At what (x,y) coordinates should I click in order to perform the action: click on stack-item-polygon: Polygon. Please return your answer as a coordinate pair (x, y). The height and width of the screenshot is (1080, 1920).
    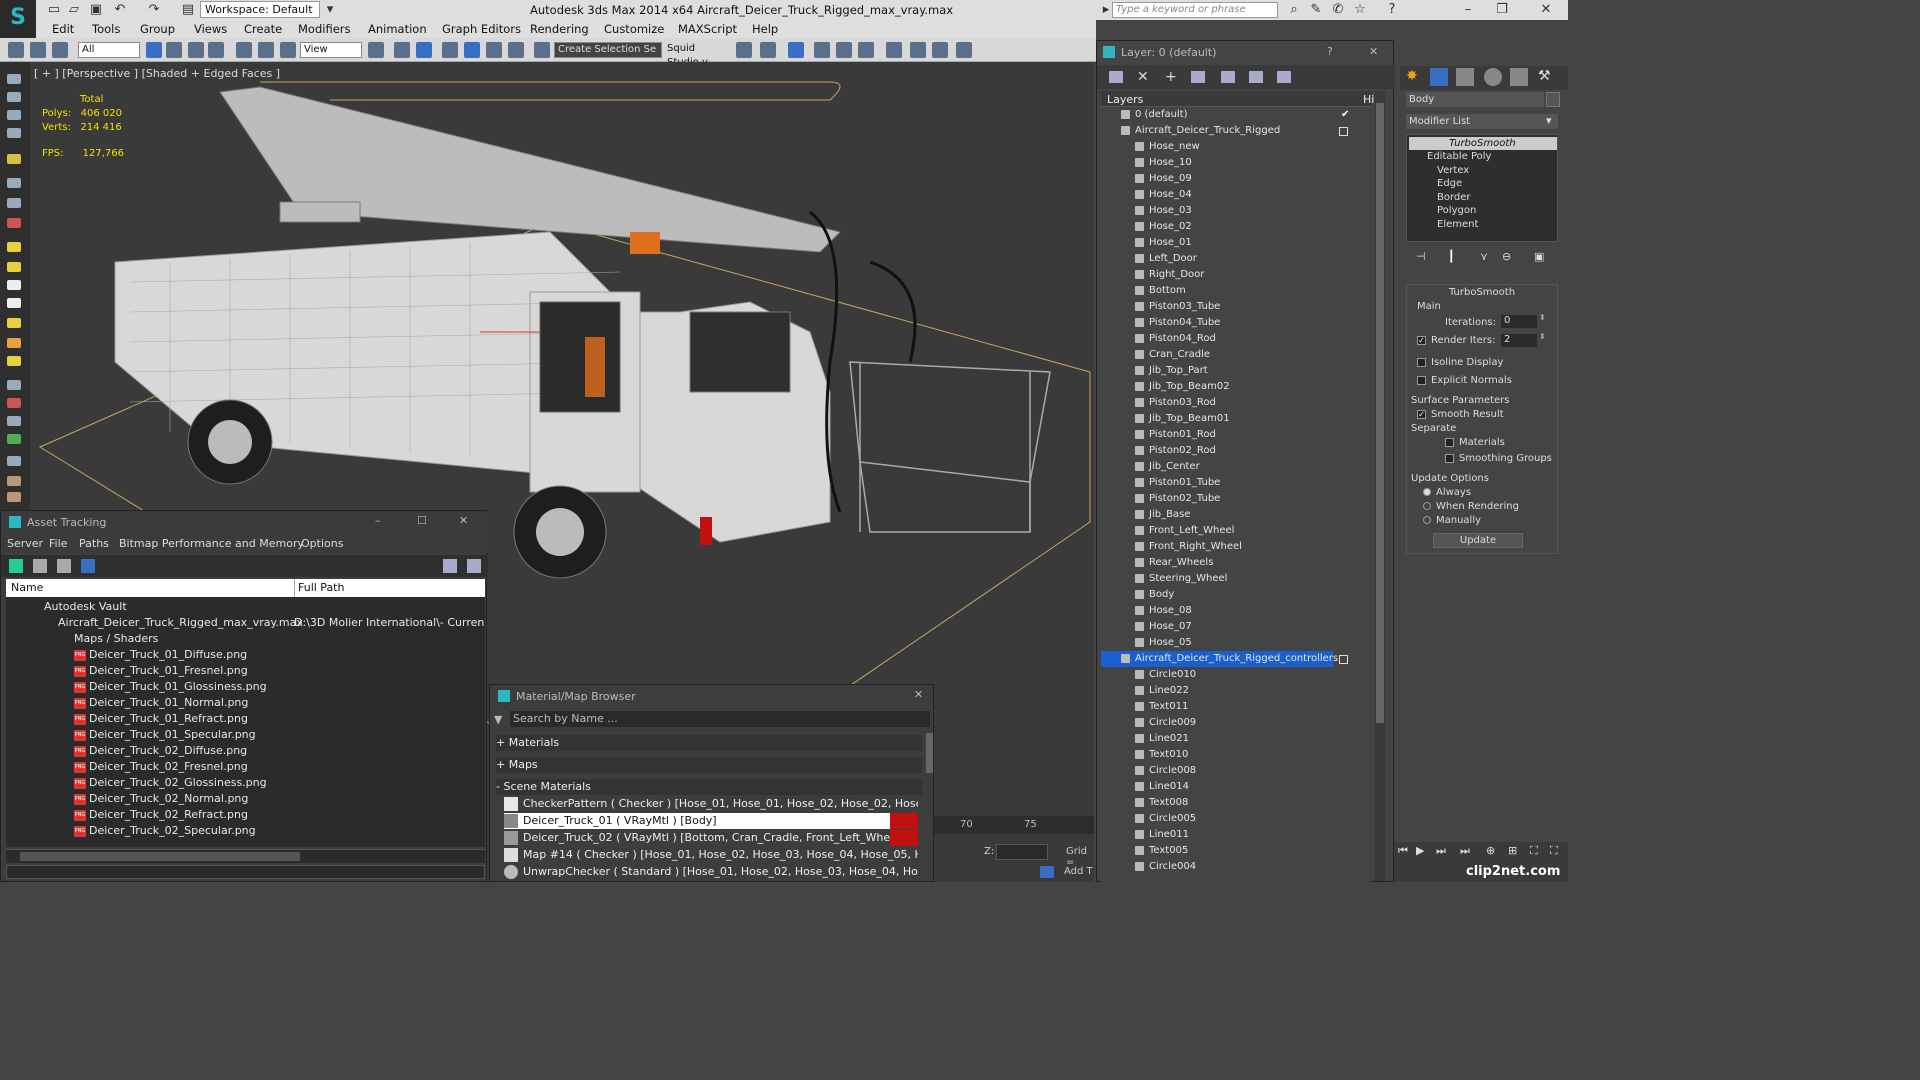
    Looking at the image, I should click on (1456, 210).